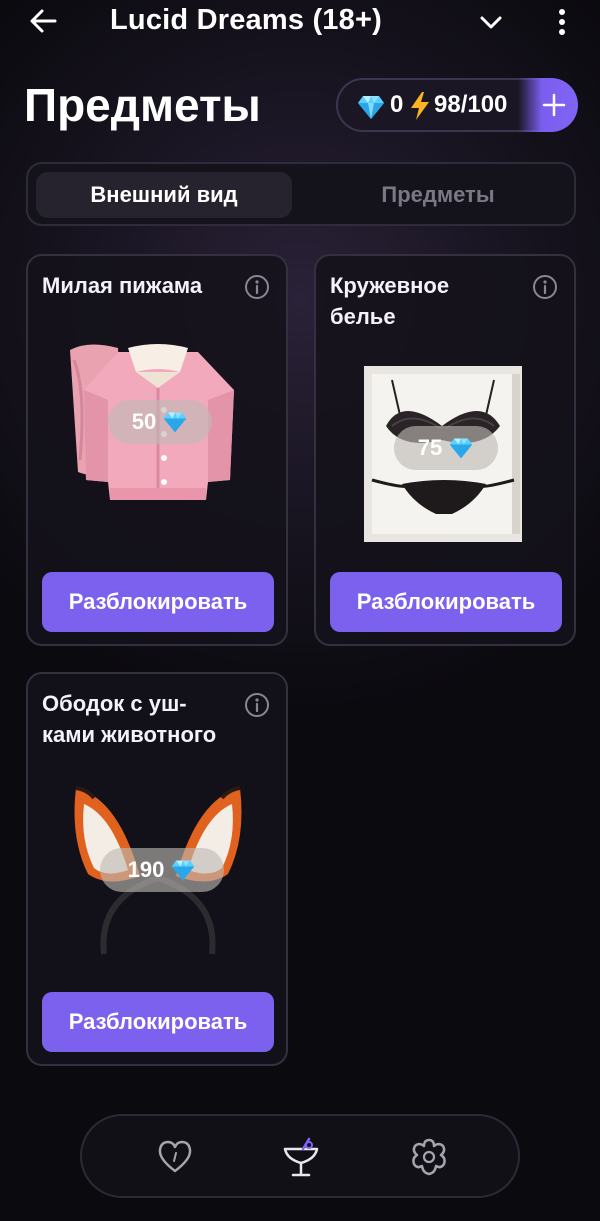 The width and height of the screenshot is (600, 1221). What do you see at coordinates (397, 104) in the screenshot?
I see `gem-count: 0` at bounding box center [397, 104].